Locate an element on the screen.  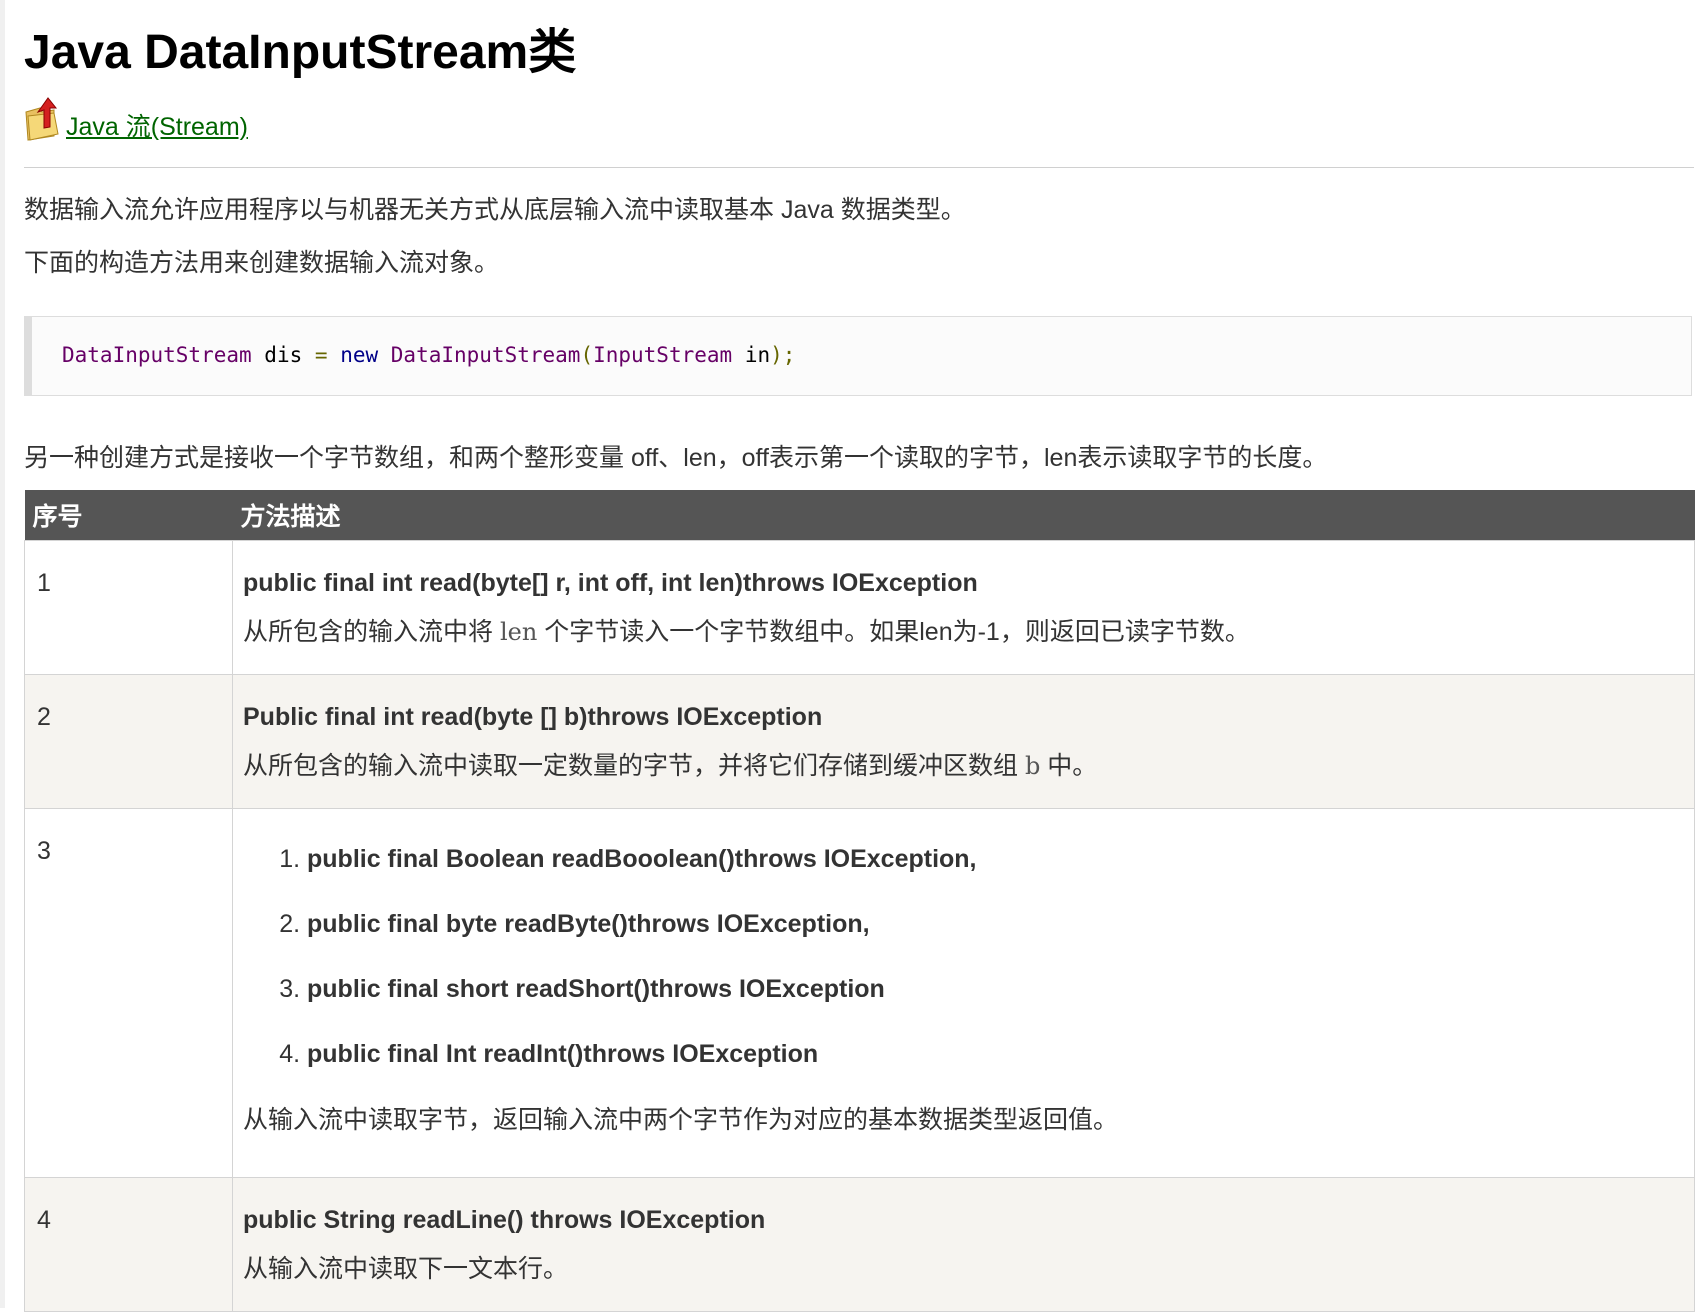
code-punctuation: ( is located at coordinates (587, 355).